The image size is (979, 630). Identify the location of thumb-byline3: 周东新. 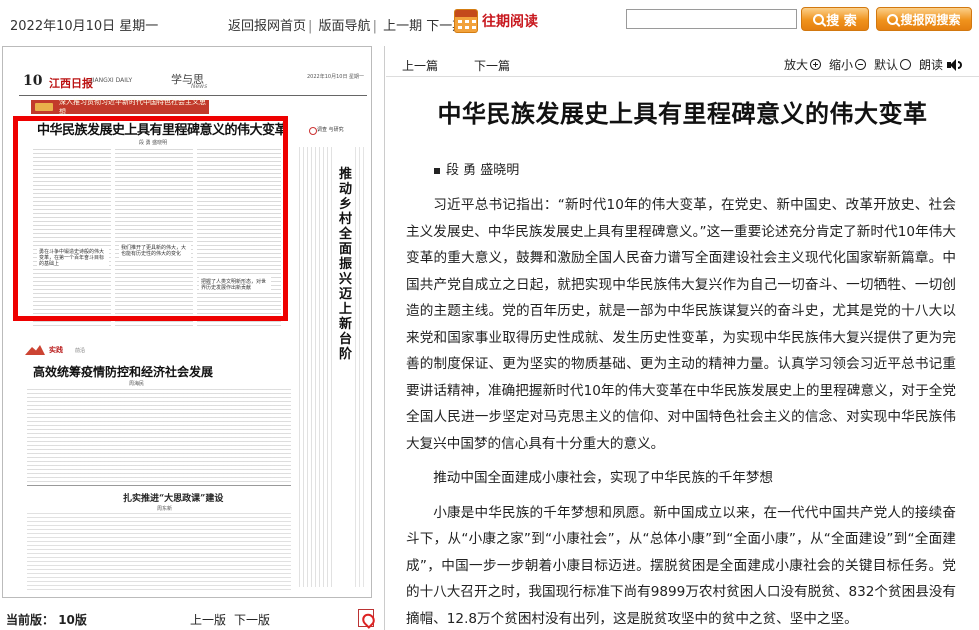
(165, 509).